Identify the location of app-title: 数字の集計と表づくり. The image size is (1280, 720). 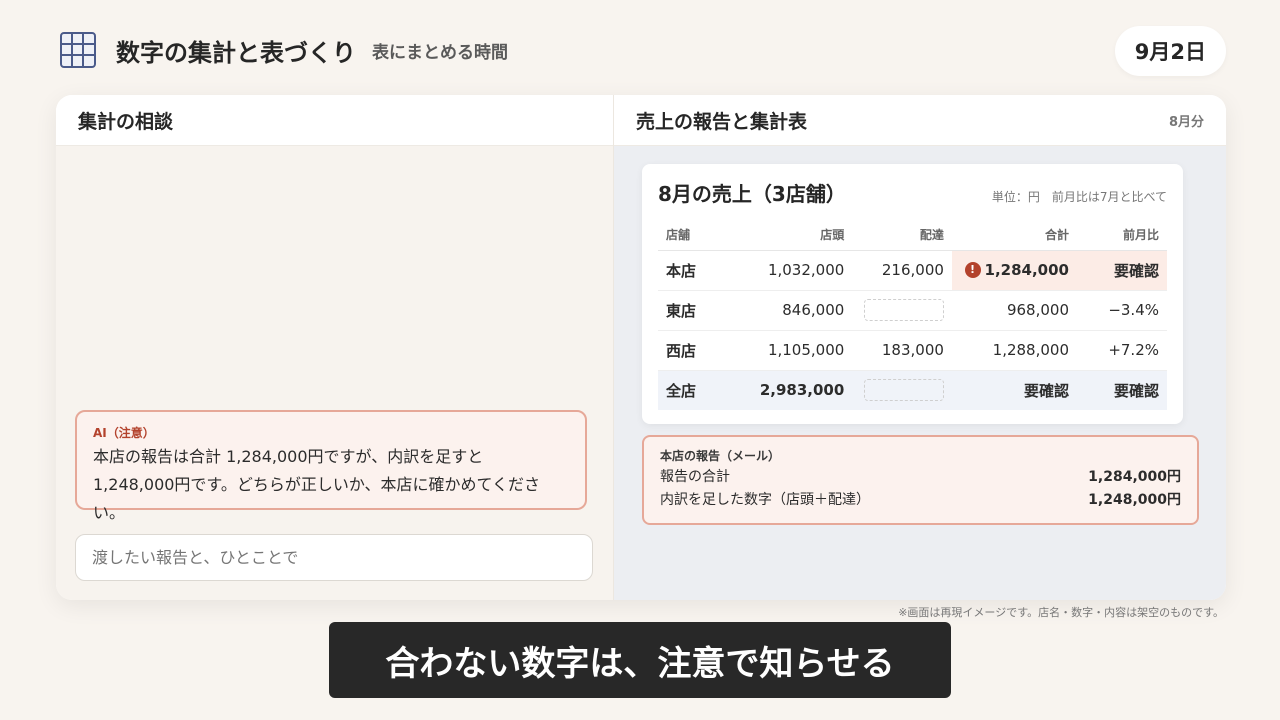
(236, 52).